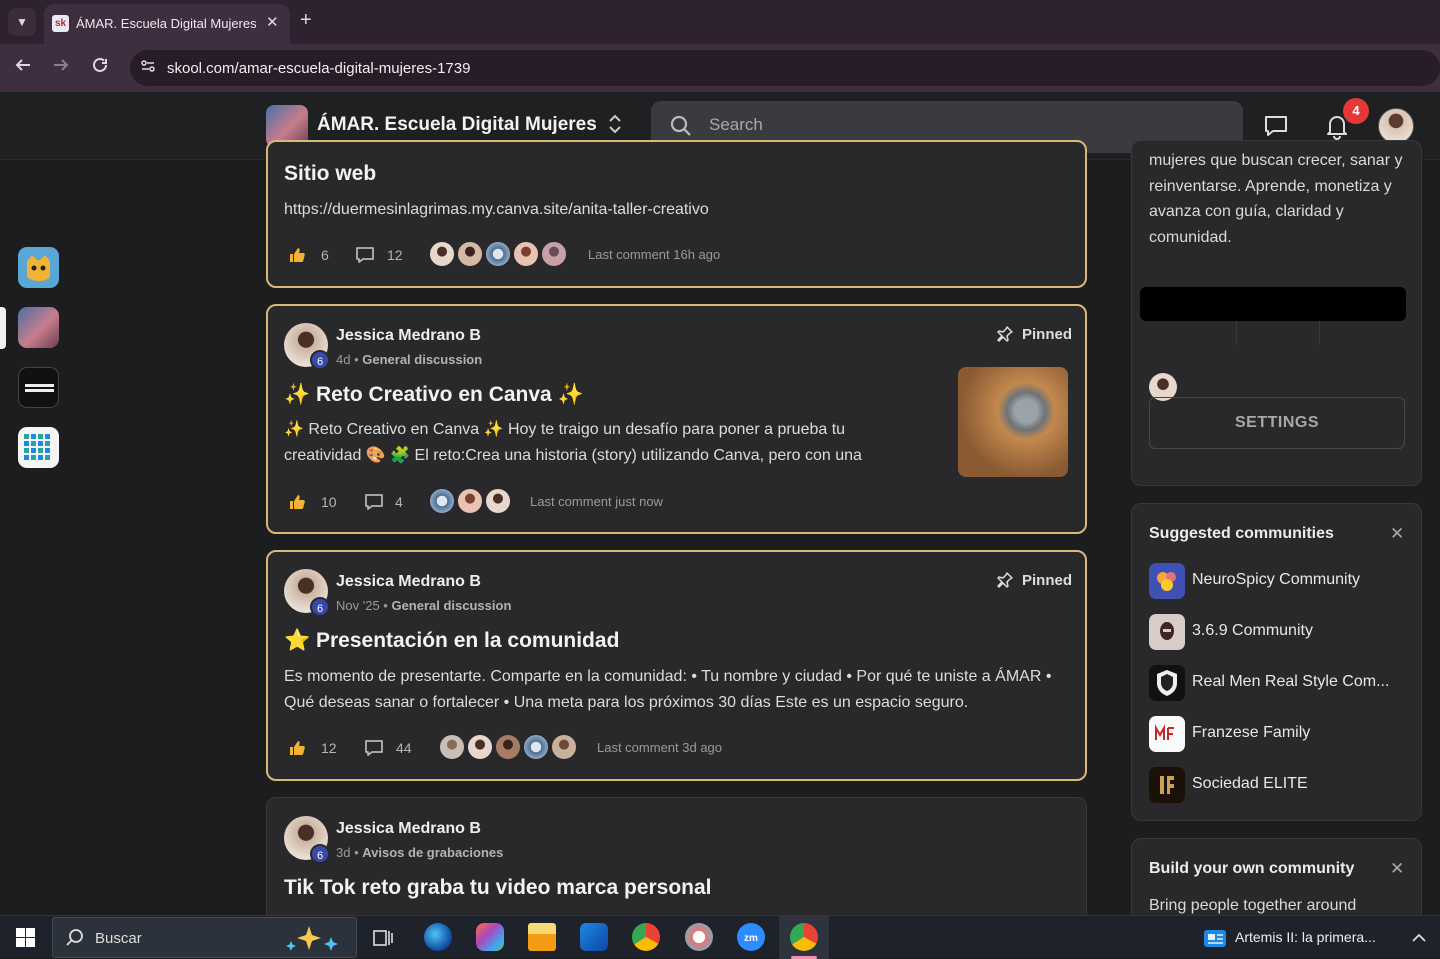  What do you see at coordinates (1279, 632) in the screenshot?
I see `community-item: 3.6.9 Community` at bounding box center [1279, 632].